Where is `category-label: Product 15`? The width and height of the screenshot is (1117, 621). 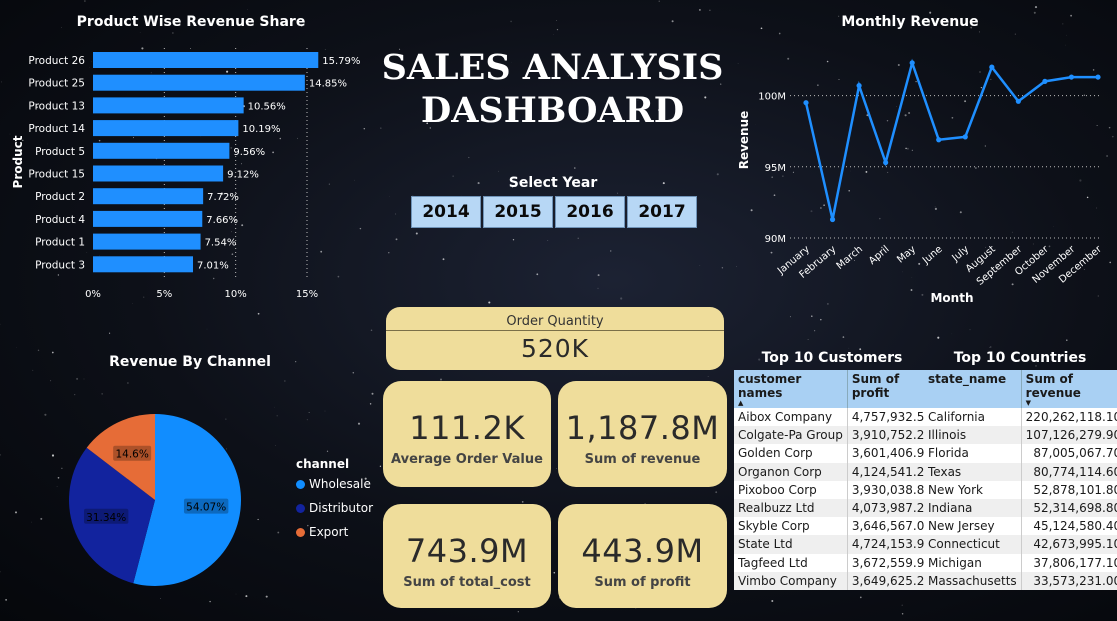 category-label: Product 15 is located at coordinates (56, 175).